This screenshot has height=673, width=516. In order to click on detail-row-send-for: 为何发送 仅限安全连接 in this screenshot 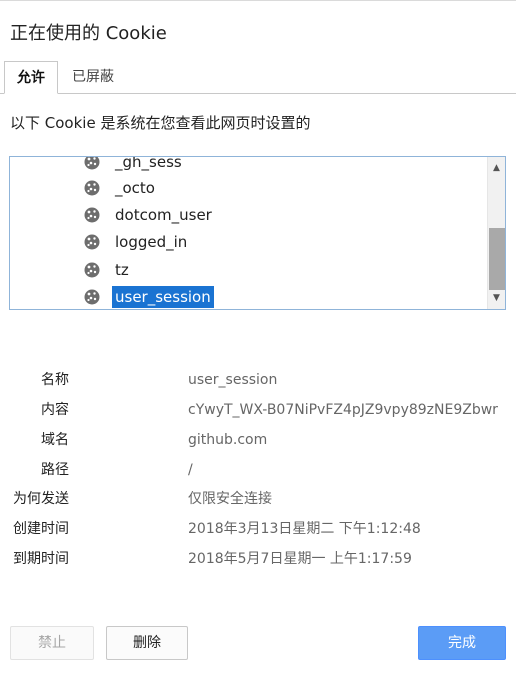, I will do `click(258, 499)`.